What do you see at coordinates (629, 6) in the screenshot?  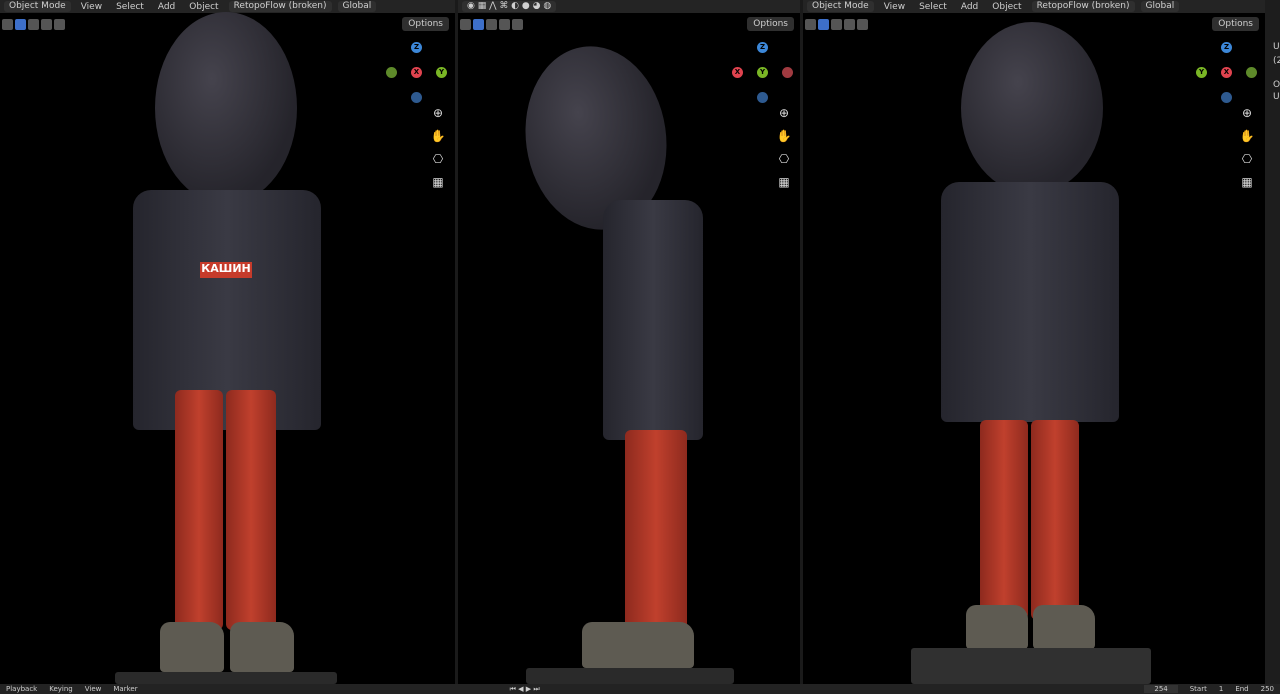 I see `viewport-header: ◉ ▦ ⋀ ⌘ ◐ ● ◕ ◍` at bounding box center [629, 6].